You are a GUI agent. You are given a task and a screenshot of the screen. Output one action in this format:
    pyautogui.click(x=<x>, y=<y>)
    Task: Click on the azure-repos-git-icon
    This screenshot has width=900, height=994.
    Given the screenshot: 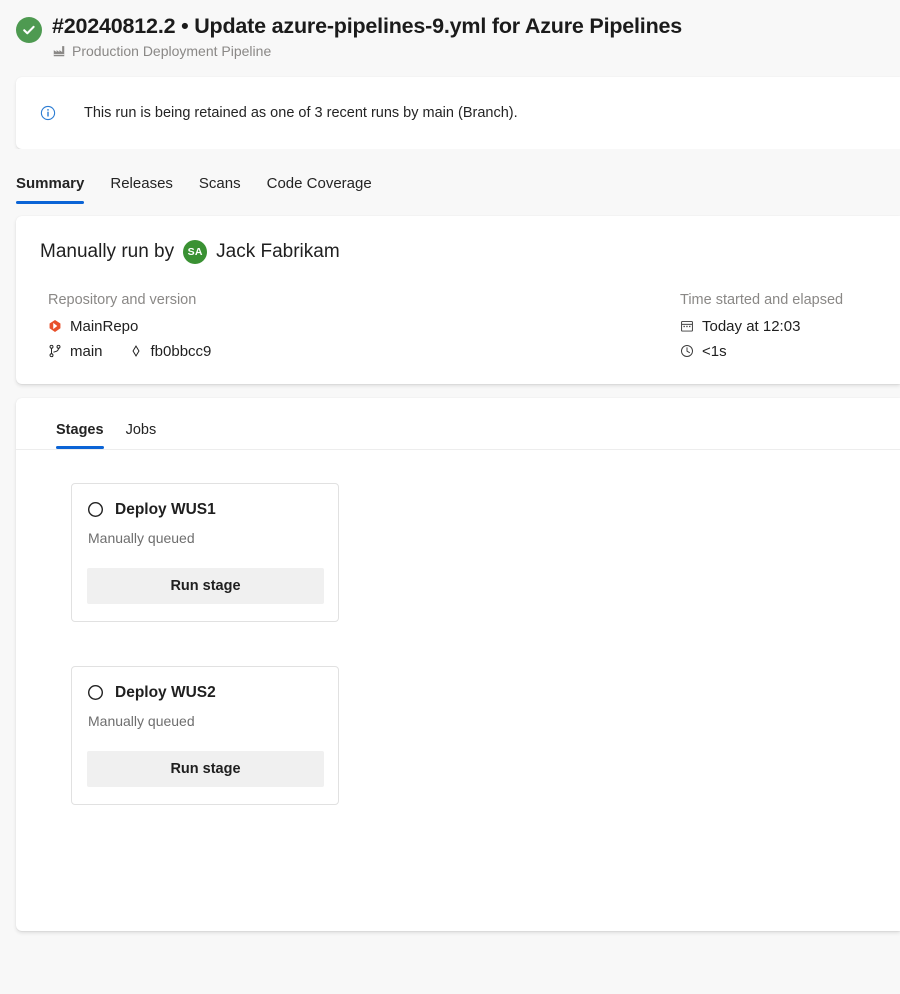 What is the action you would take?
    pyautogui.click(x=55, y=326)
    